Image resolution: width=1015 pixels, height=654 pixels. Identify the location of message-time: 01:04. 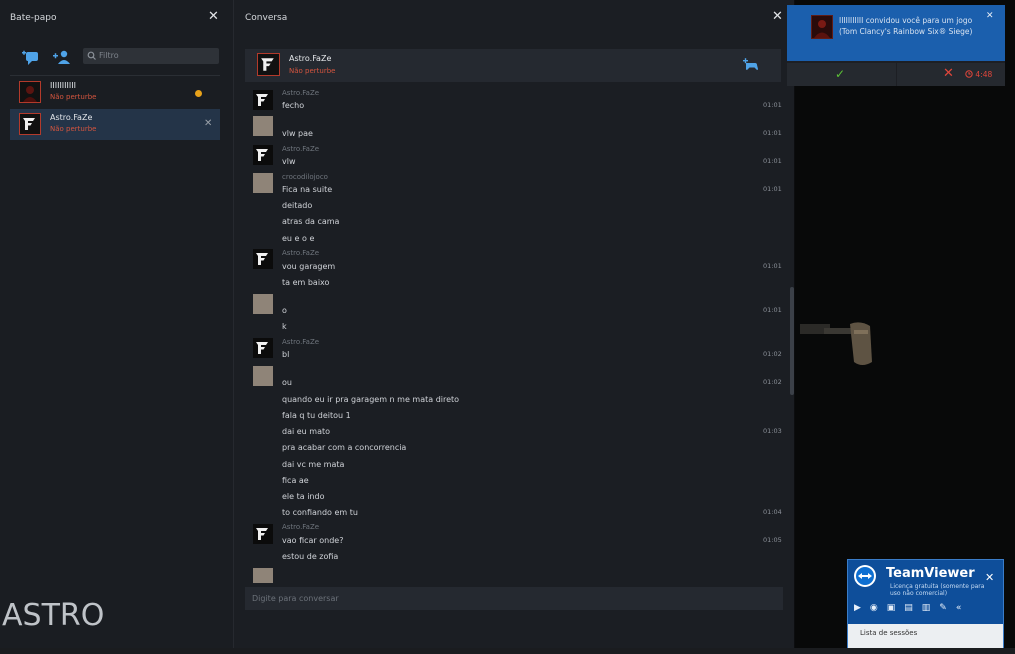
(772, 512).